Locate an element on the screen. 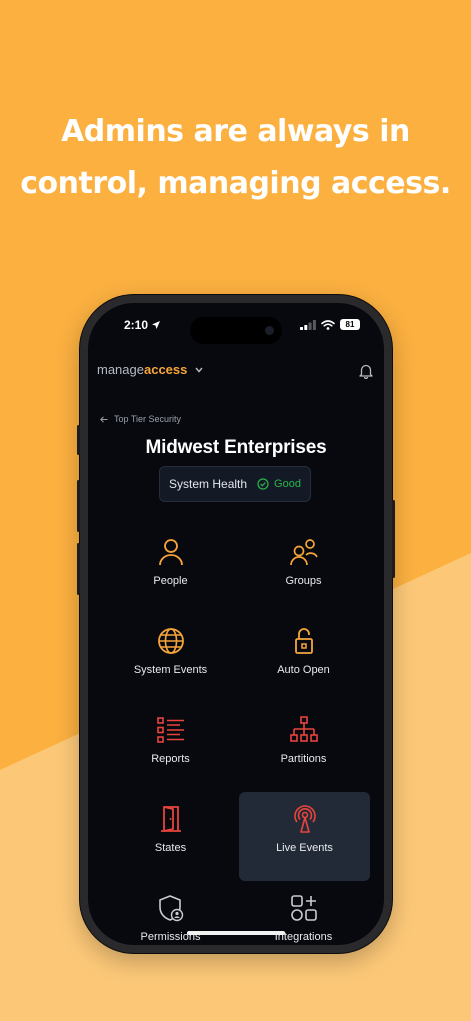 The width and height of the screenshot is (471, 1021). camera-icon is located at coordinates (269, 330).